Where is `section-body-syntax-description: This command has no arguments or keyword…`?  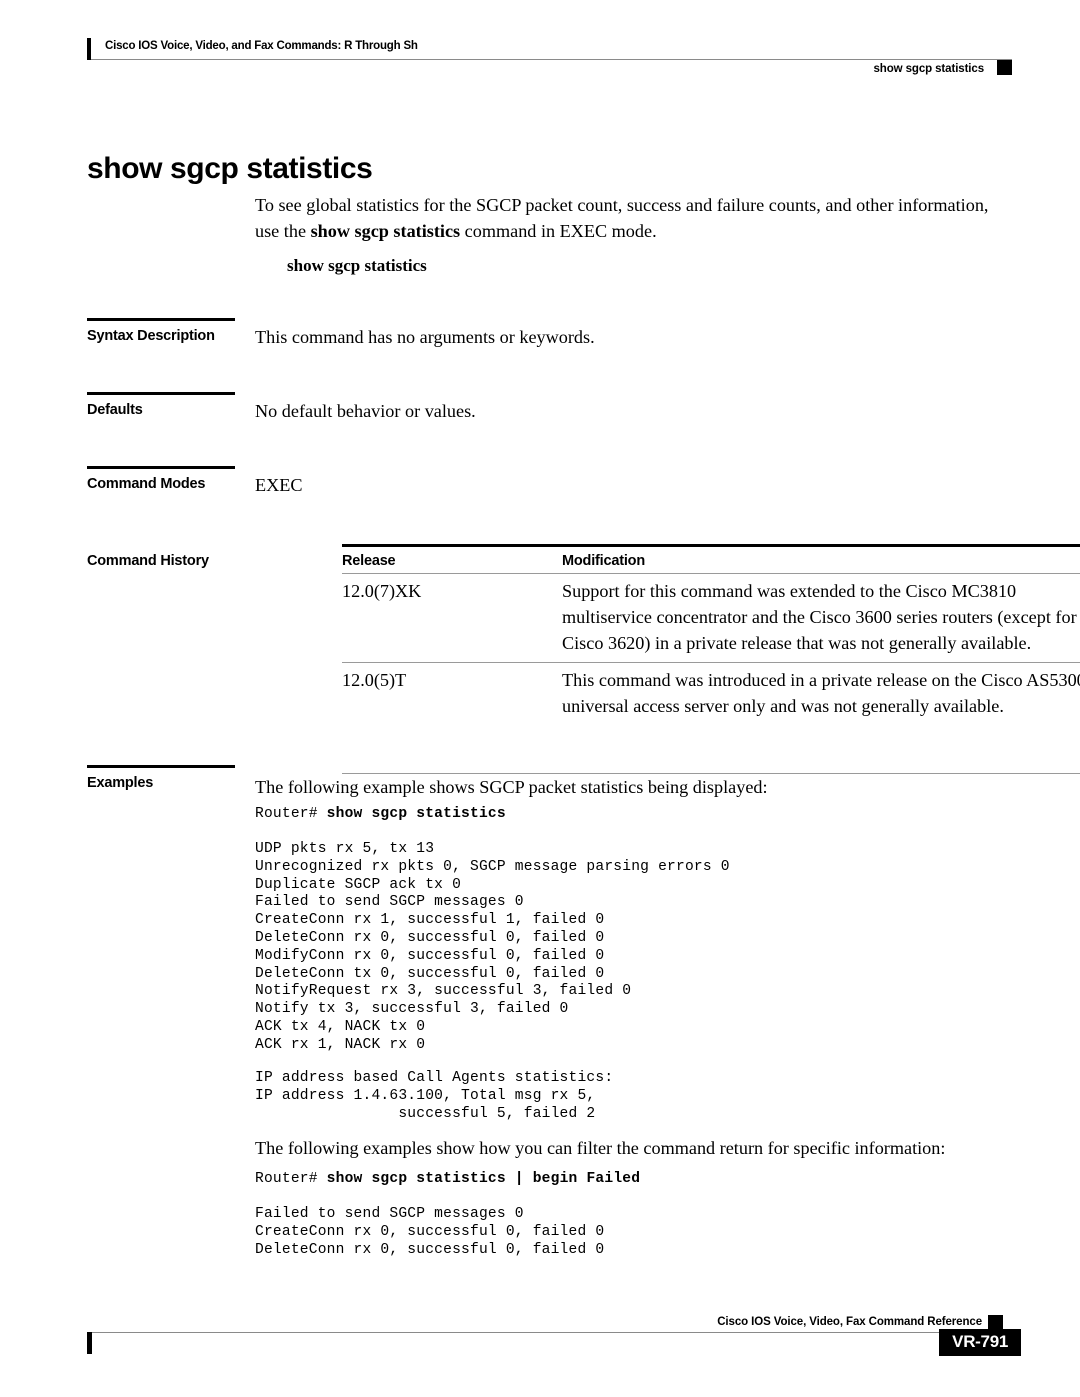 section-body-syntax-description: This command has no arguments or keyword… is located at coordinates (425, 337).